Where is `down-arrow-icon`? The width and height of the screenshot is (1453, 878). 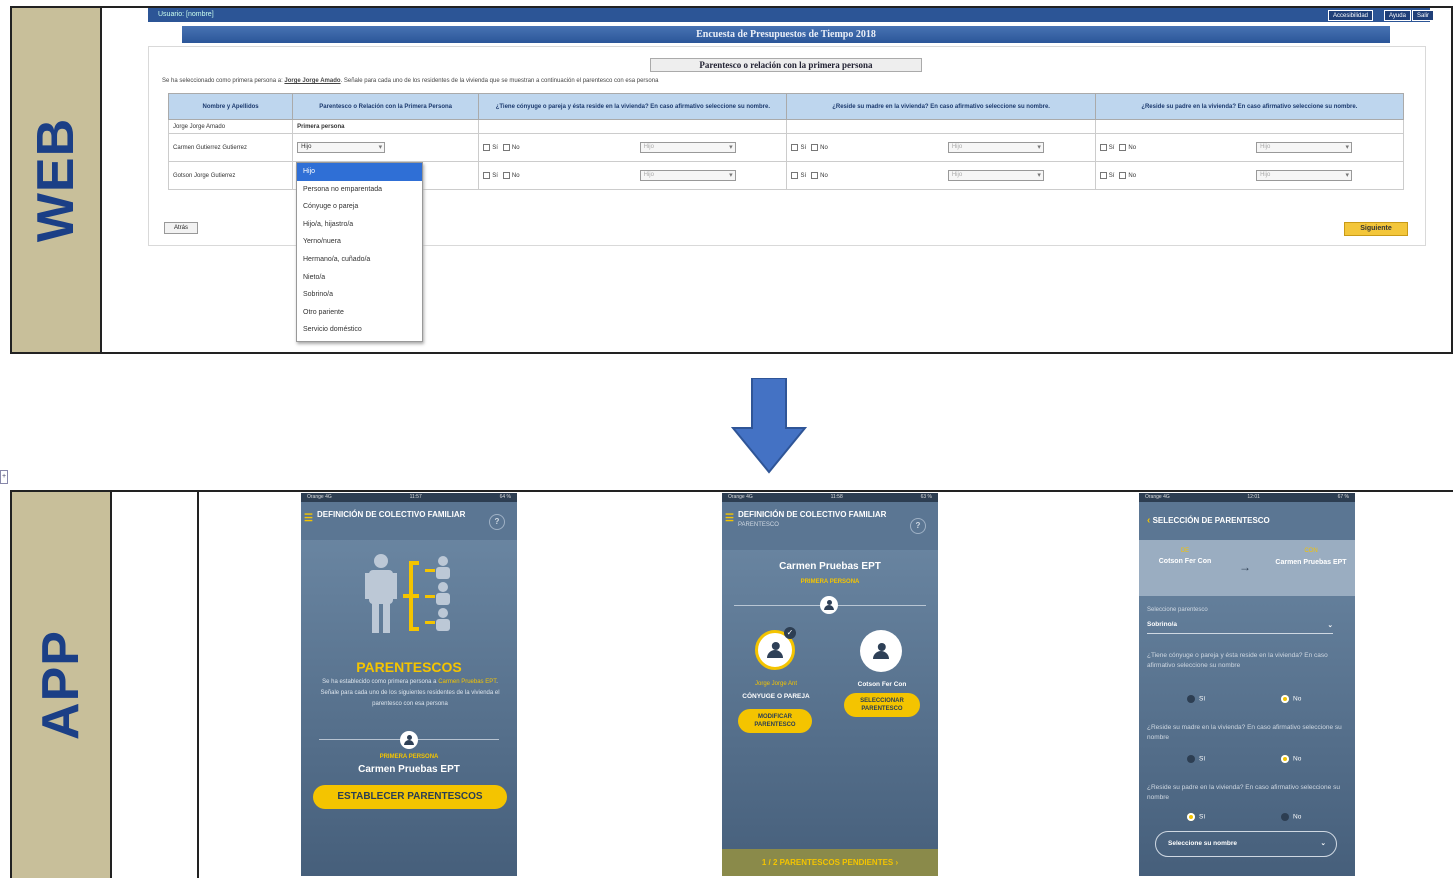 down-arrow-icon is located at coordinates (769, 426).